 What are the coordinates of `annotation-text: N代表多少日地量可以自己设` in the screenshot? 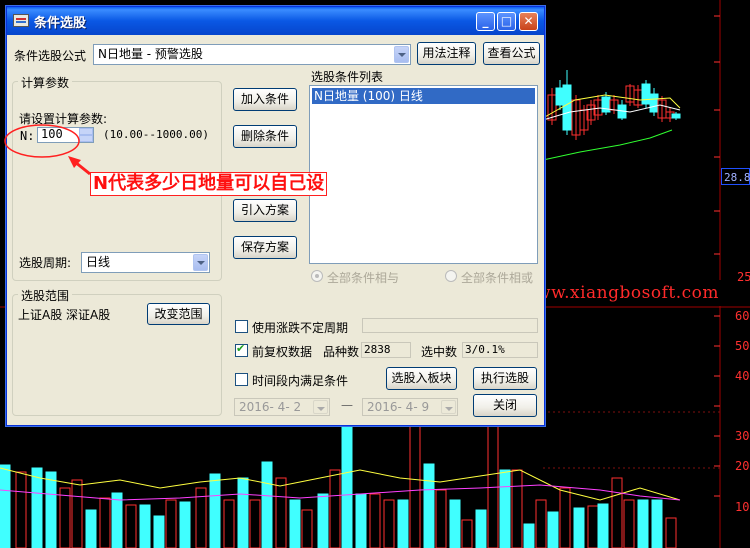 It's located at (209, 184).